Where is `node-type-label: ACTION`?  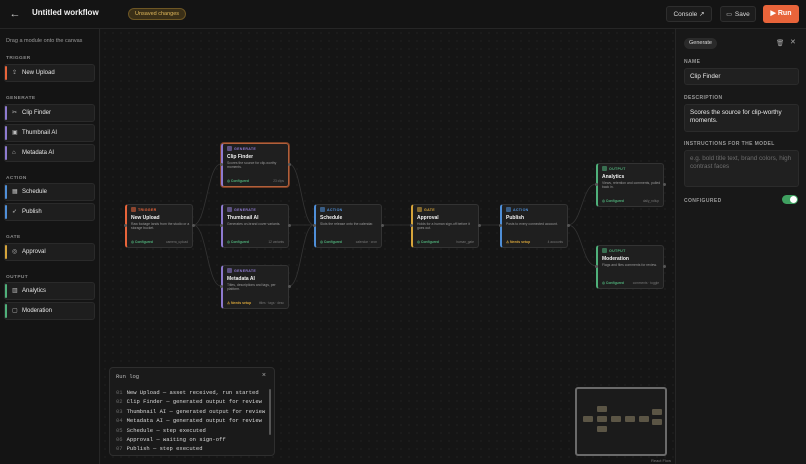 node-type-label: ACTION is located at coordinates (335, 210).